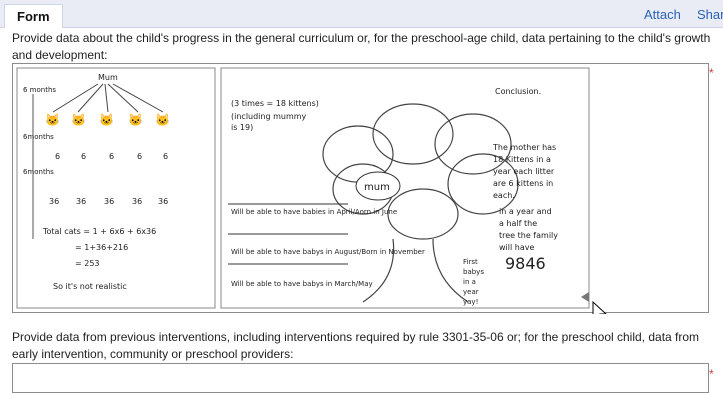 The image size is (723, 393). I want to click on svg-text: each., so click(504, 195).